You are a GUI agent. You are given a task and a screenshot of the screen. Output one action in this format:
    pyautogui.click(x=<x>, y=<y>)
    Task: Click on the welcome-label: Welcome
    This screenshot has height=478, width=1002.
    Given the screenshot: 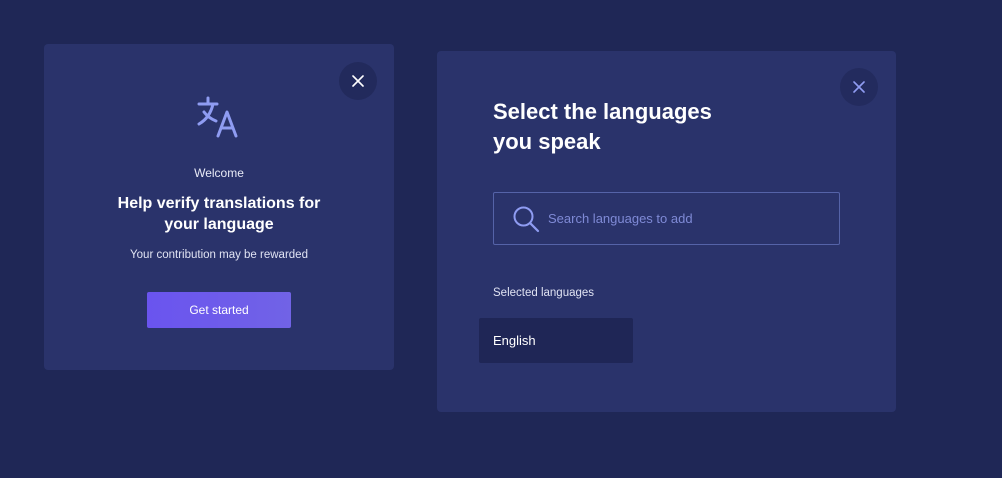 What is the action you would take?
    pyautogui.click(x=219, y=173)
    